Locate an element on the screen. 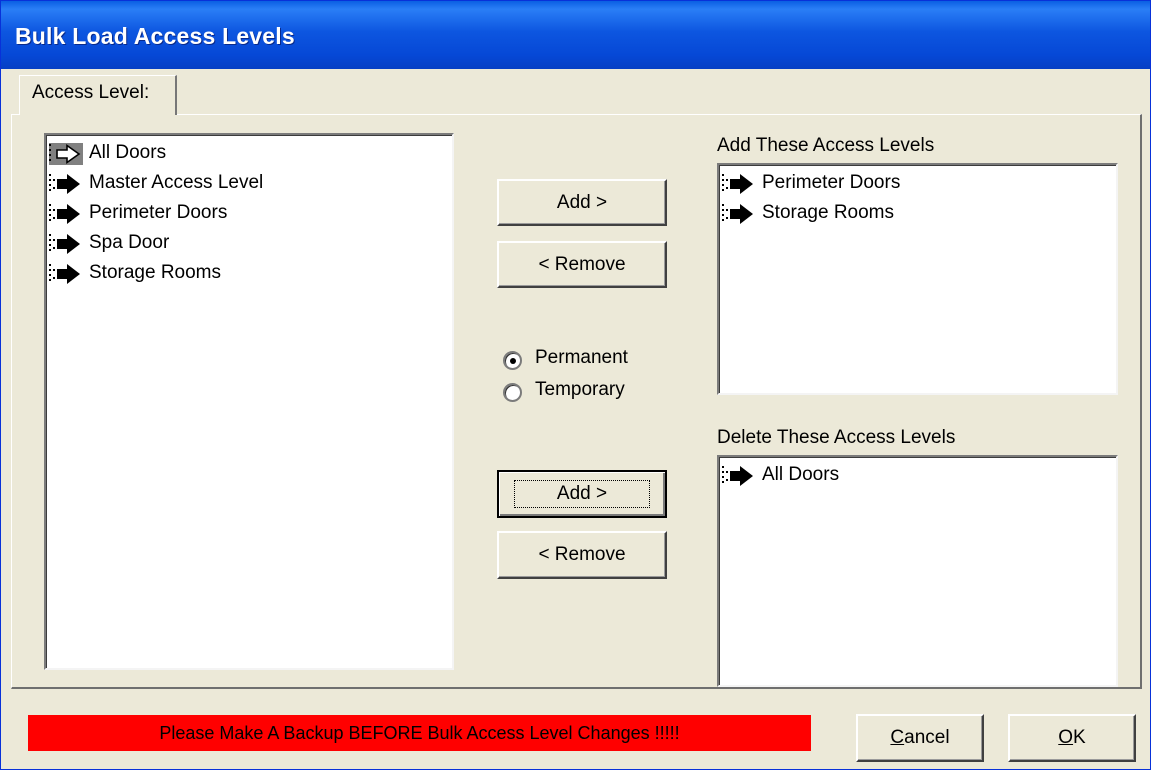  remove-delete-level-button: < Remove is located at coordinates (582, 555).